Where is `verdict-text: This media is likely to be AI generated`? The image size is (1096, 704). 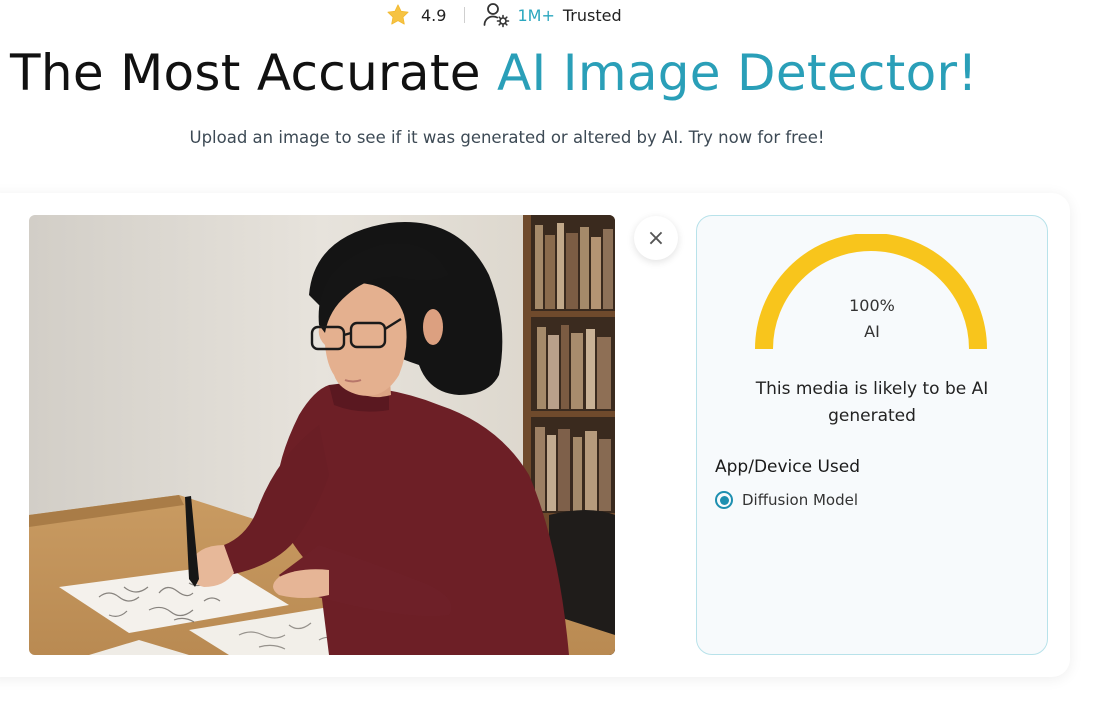 verdict-text: This media is likely to be AI generated is located at coordinates (872, 402).